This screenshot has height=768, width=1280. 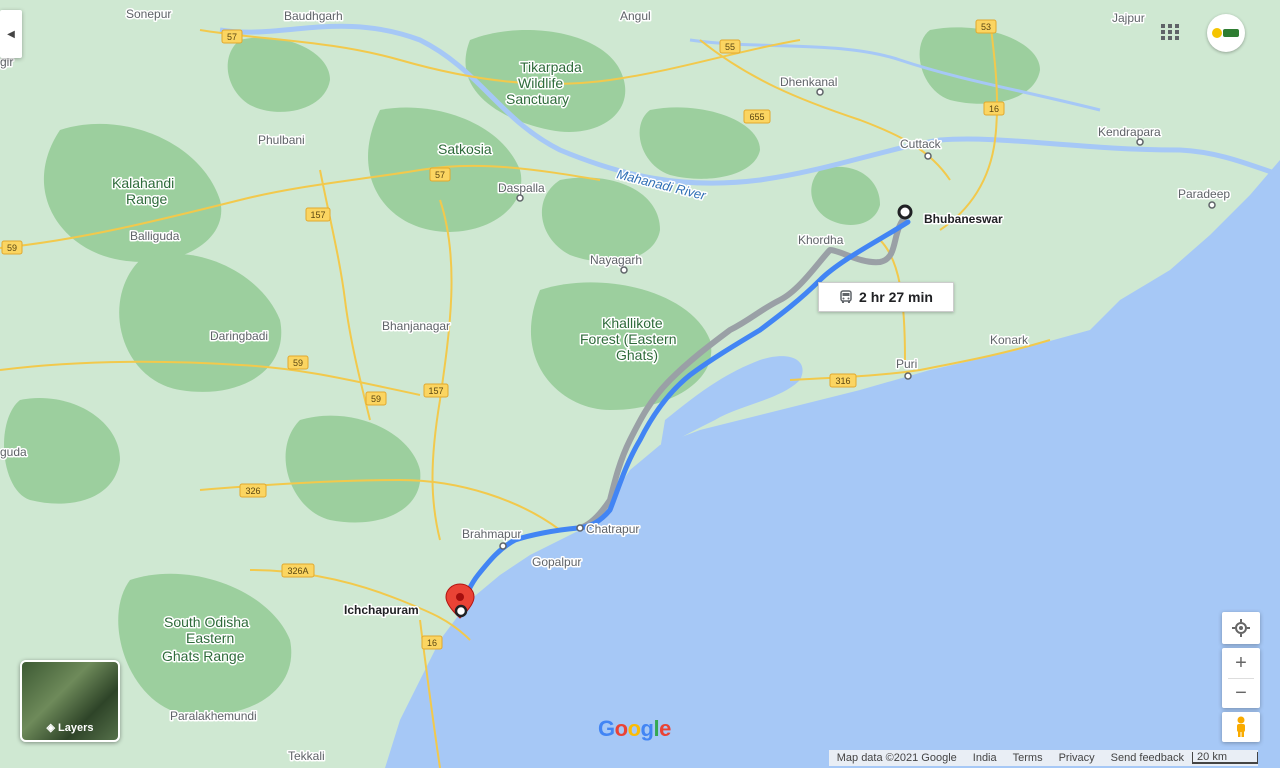 I want to click on shield-nh157-b: 157, so click(x=436, y=390).